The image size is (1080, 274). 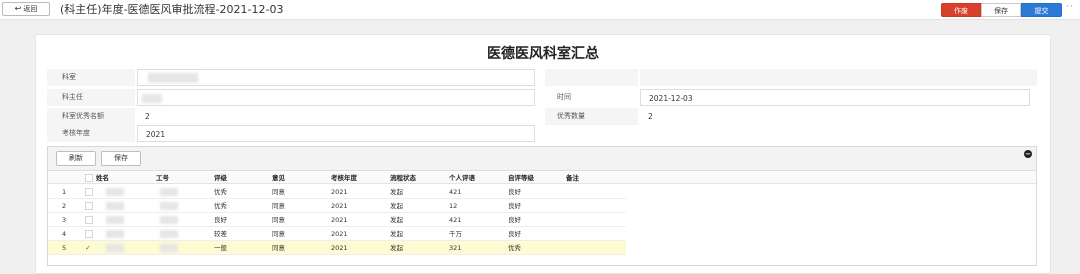 What do you see at coordinates (102, 178) in the screenshot?
I see `col-header-name: 姓名` at bounding box center [102, 178].